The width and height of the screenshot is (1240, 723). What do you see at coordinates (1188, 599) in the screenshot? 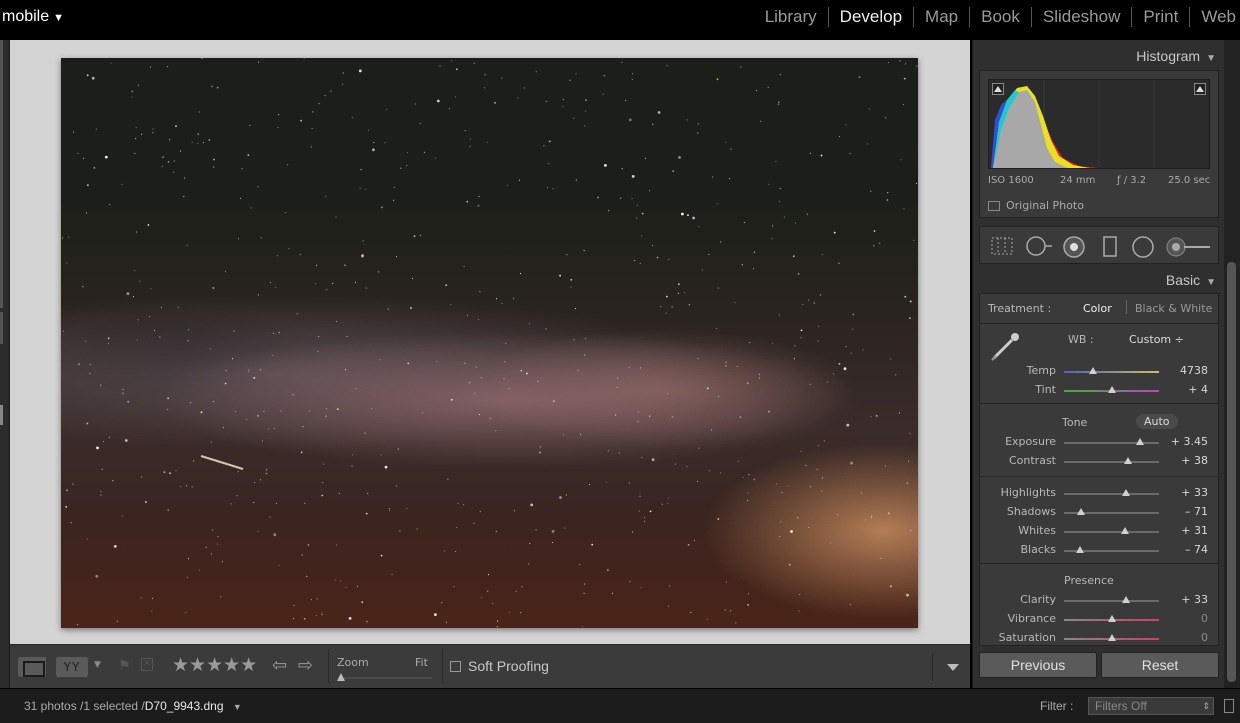
I see `clarity-value: + 33` at bounding box center [1188, 599].